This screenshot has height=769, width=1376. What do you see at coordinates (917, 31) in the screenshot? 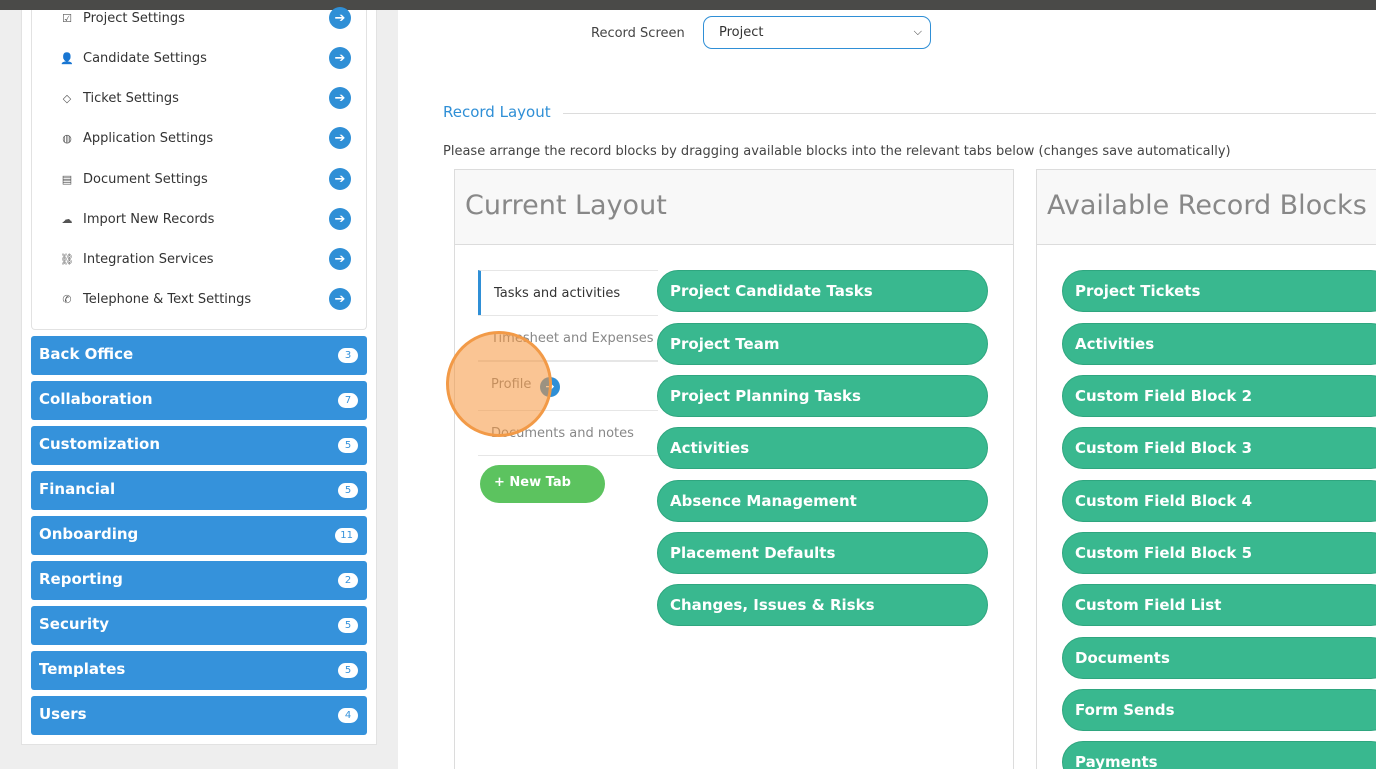
I see `chevron-down-icon: ⌵` at bounding box center [917, 31].